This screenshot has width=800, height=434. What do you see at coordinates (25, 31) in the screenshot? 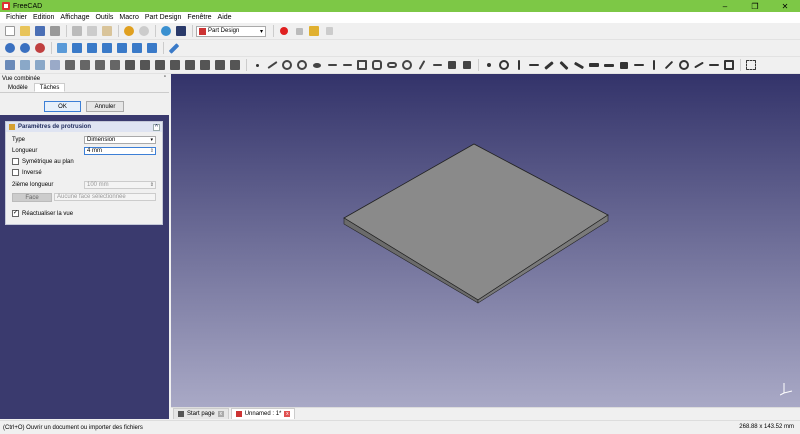
I see `open-icon` at bounding box center [25, 31].